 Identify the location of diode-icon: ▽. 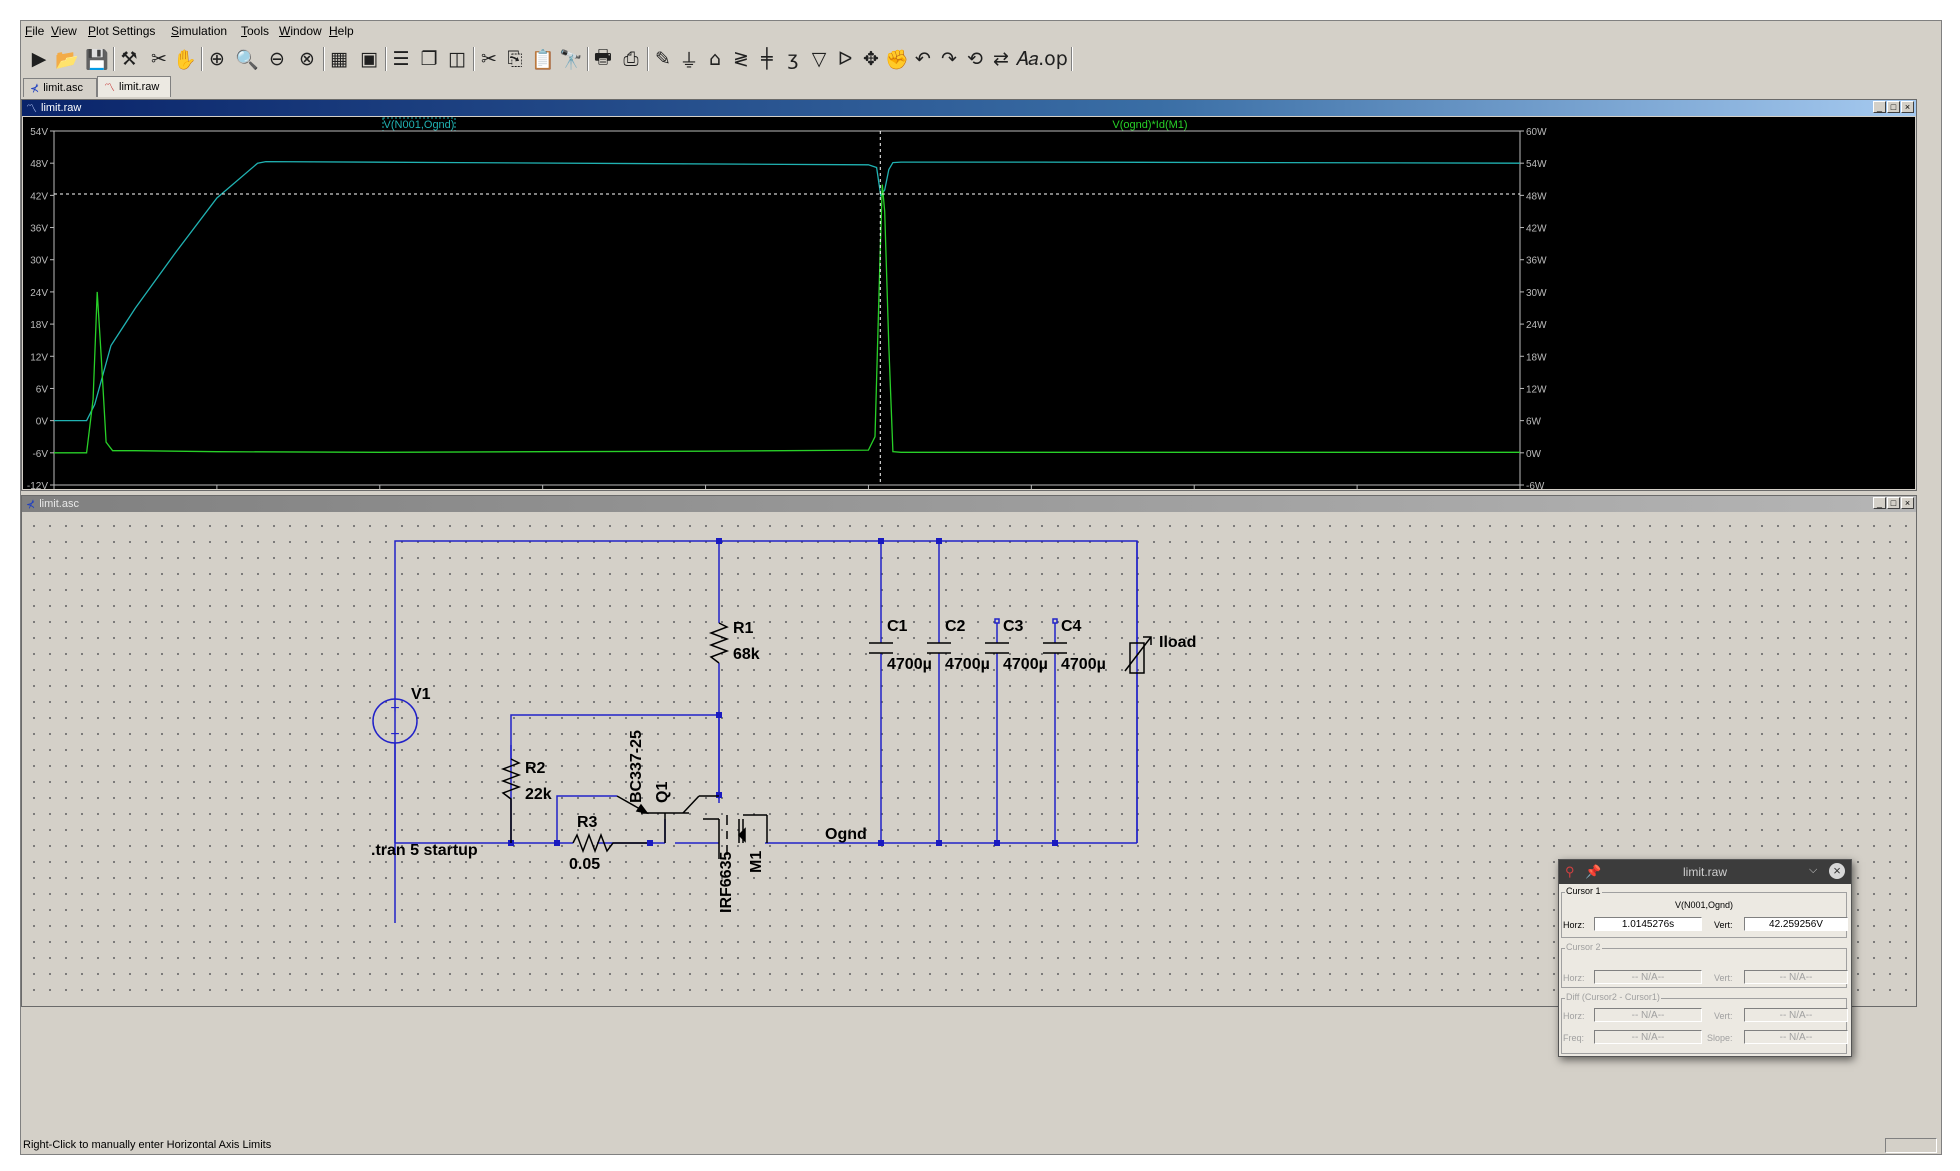
(819, 59).